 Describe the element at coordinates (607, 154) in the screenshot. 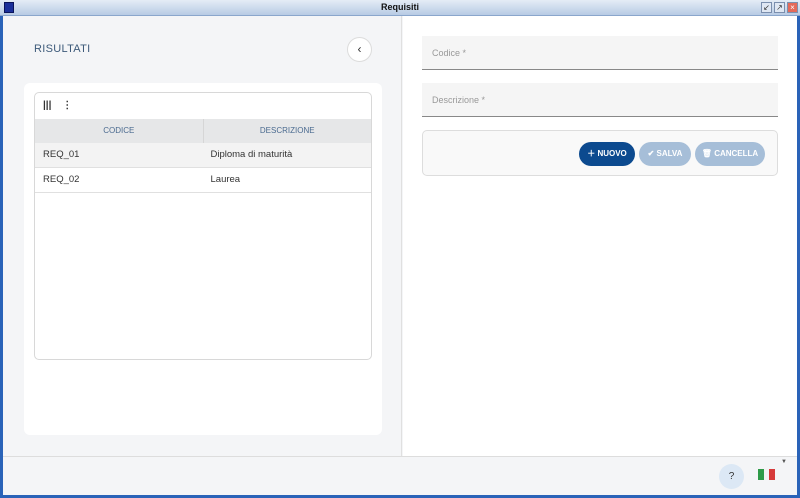

I see `new-button: ＋ NUOVO` at that location.